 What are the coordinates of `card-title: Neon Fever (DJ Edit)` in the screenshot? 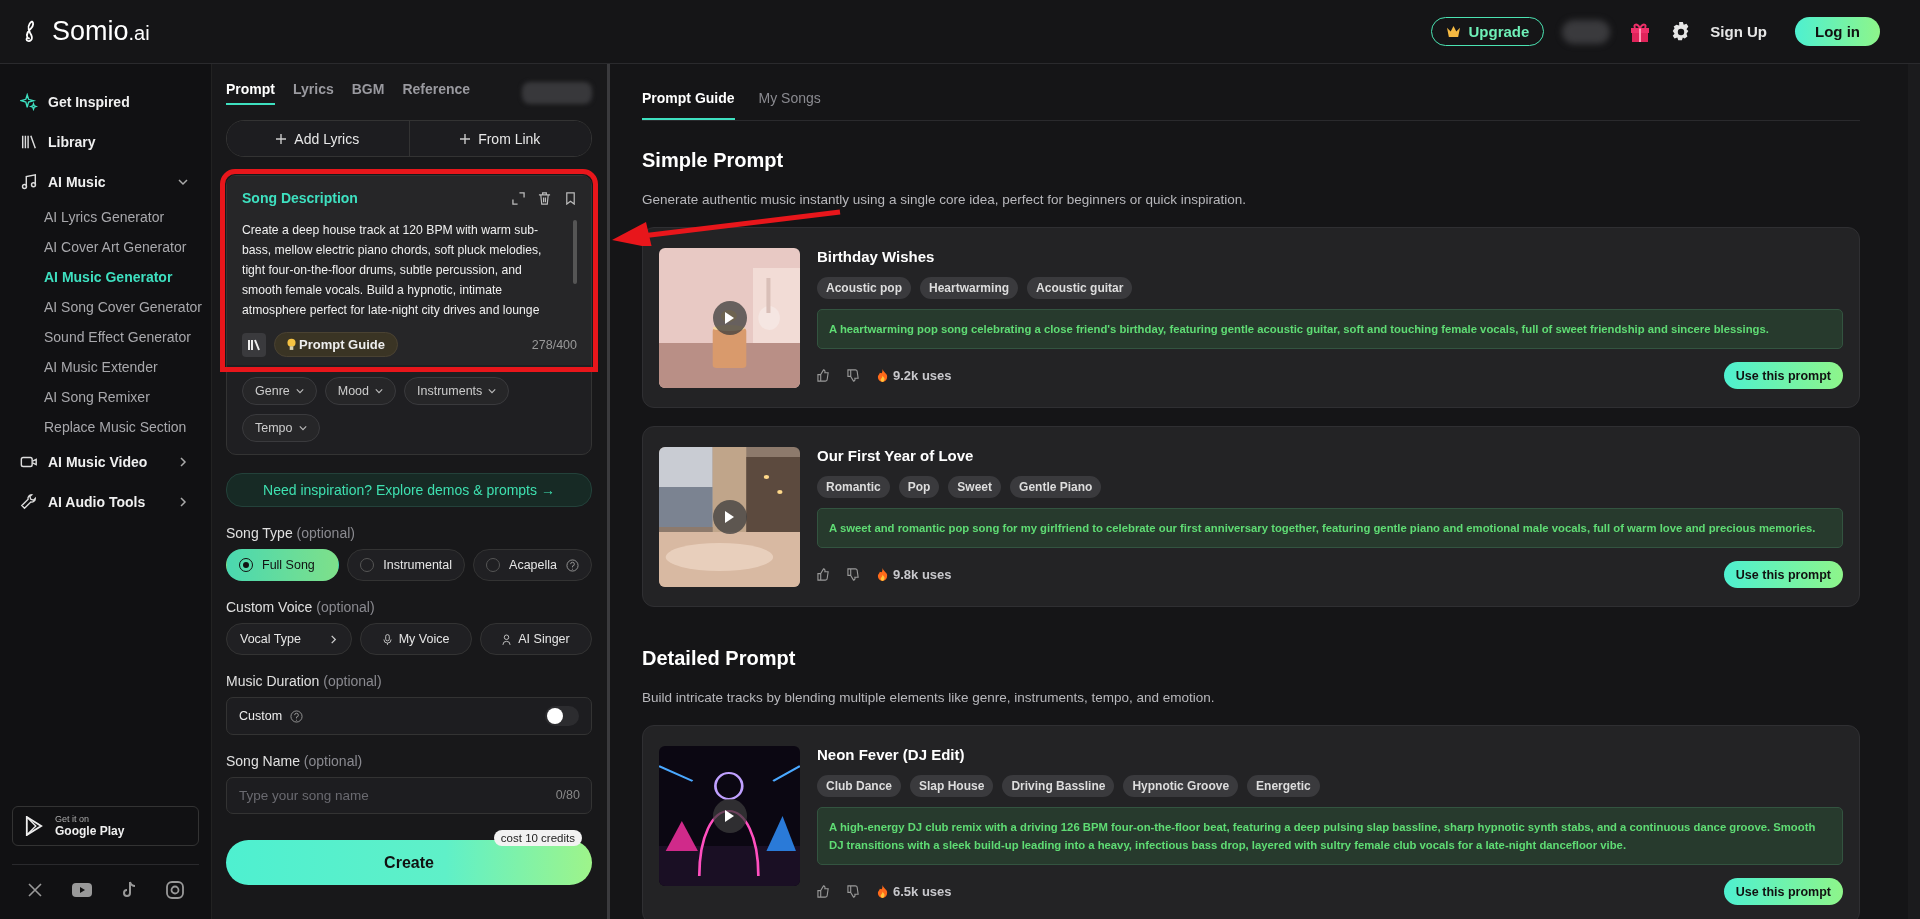 It's located at (891, 754).